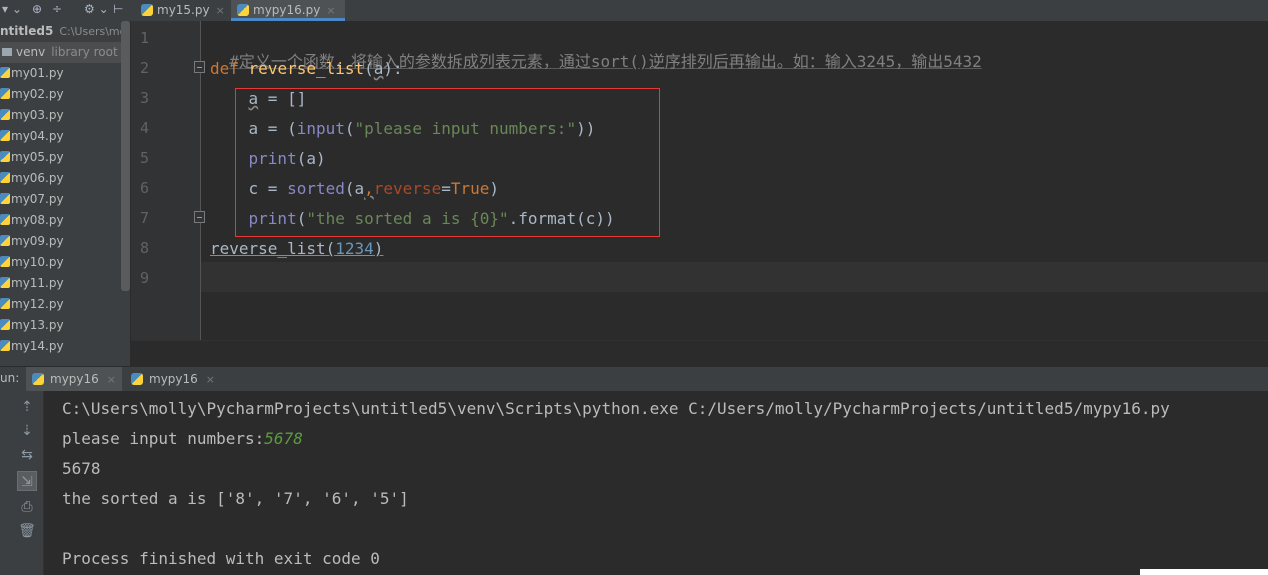 This screenshot has width=1268, height=575. What do you see at coordinates (125, 156) in the screenshot?
I see `sidebar-scrollbar` at bounding box center [125, 156].